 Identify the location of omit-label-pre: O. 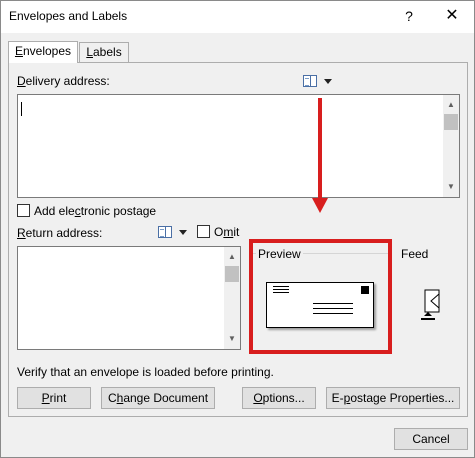
(219, 232).